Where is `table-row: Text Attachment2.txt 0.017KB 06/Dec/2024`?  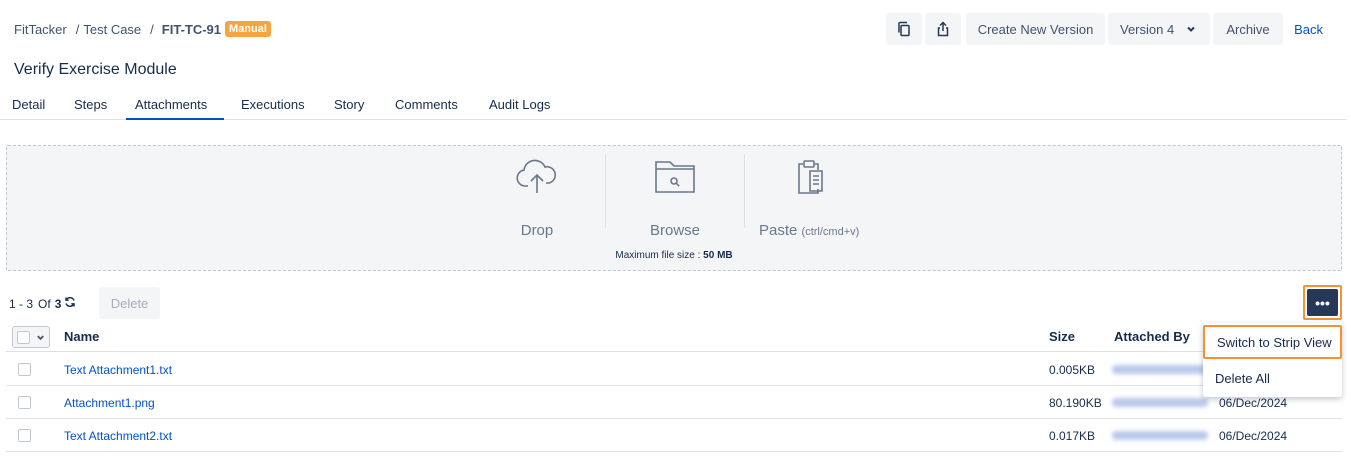 table-row: Text Attachment2.txt 0.017KB 06/Dec/2024 is located at coordinates (674, 435).